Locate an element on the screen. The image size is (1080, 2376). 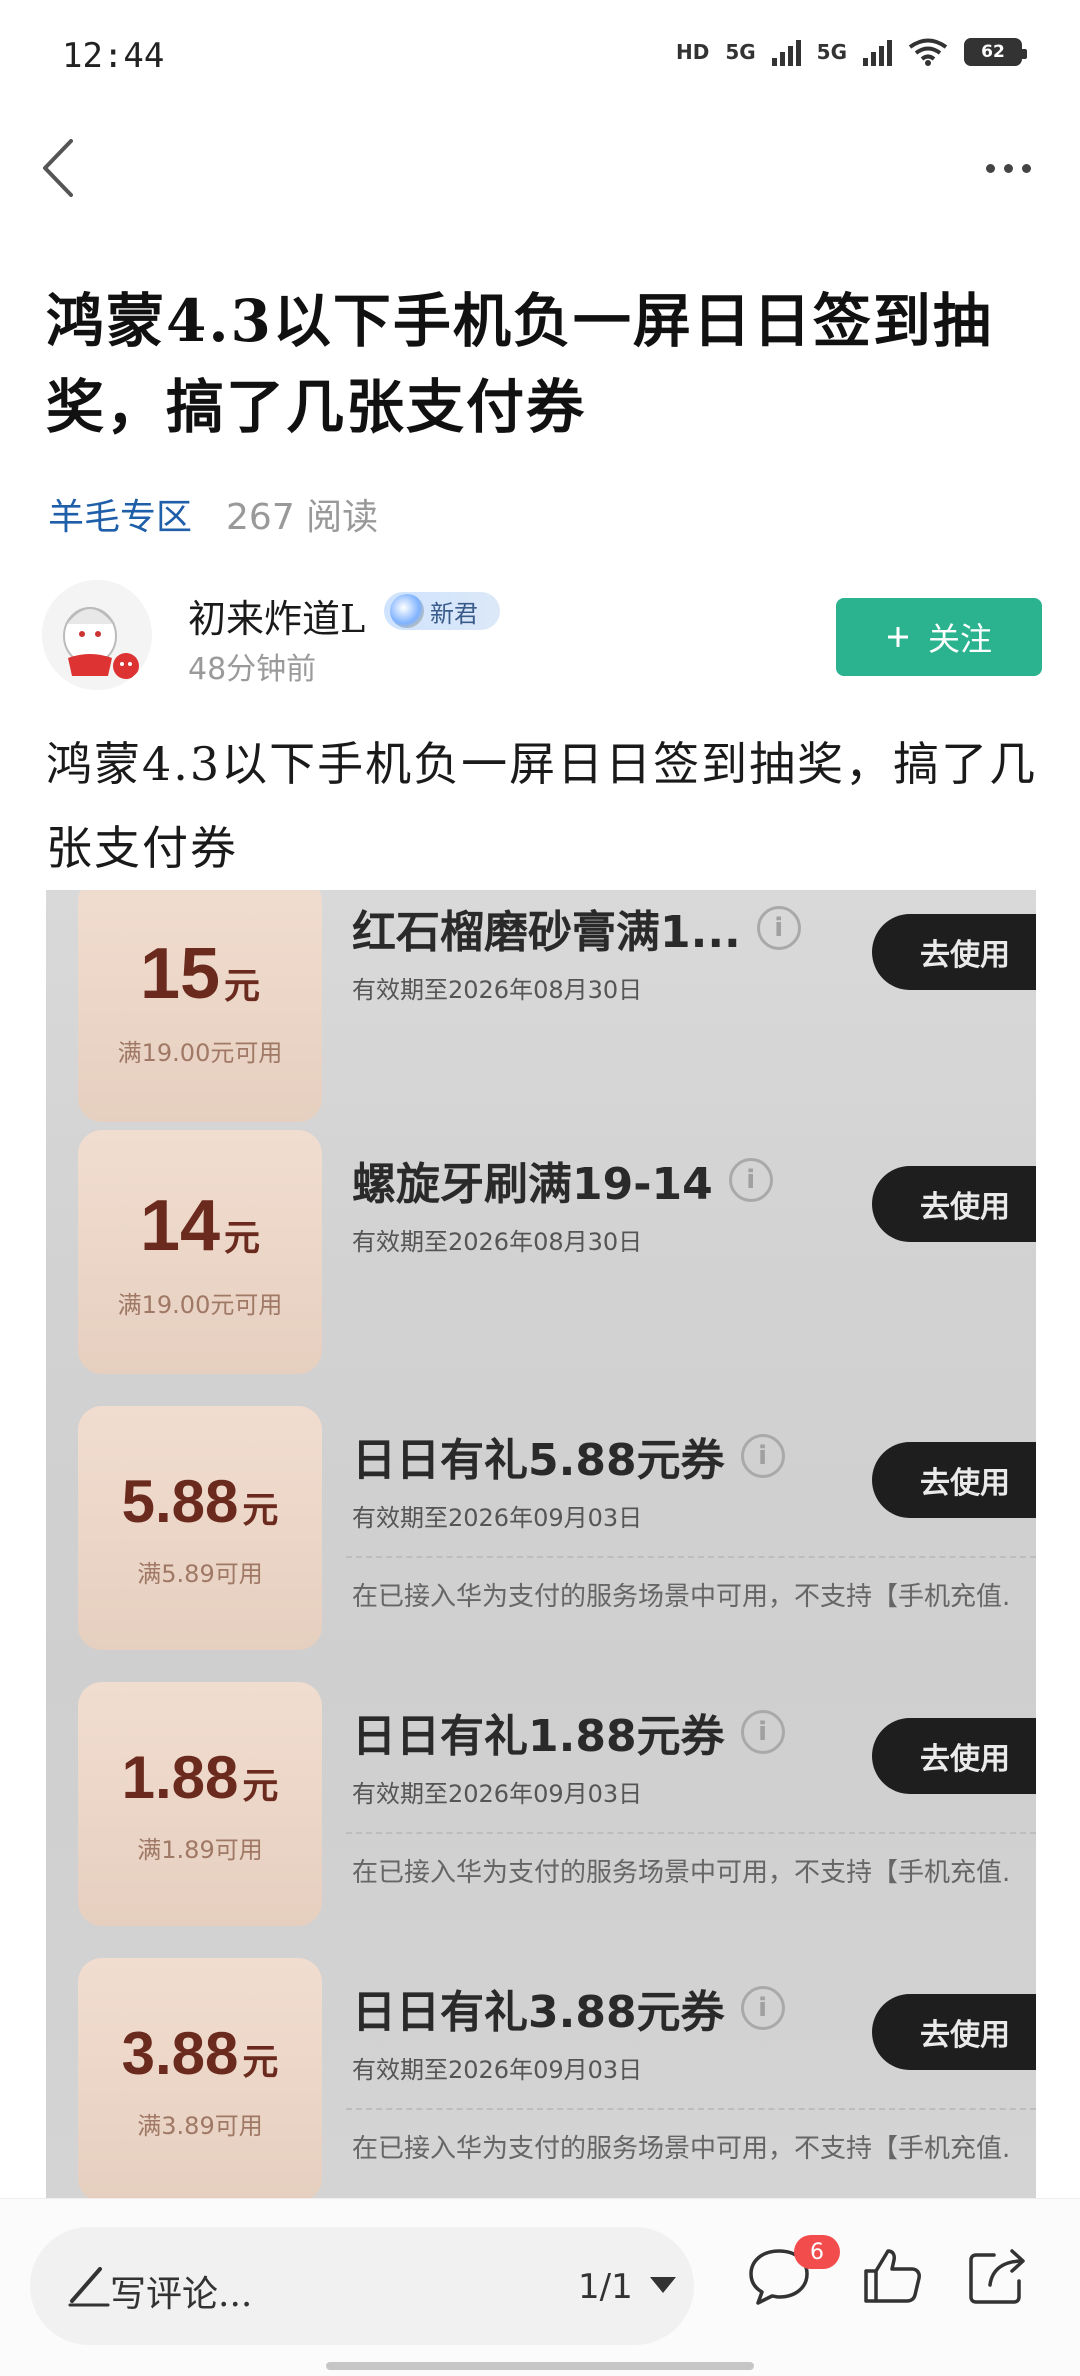
top-nav is located at coordinates (540, 168).